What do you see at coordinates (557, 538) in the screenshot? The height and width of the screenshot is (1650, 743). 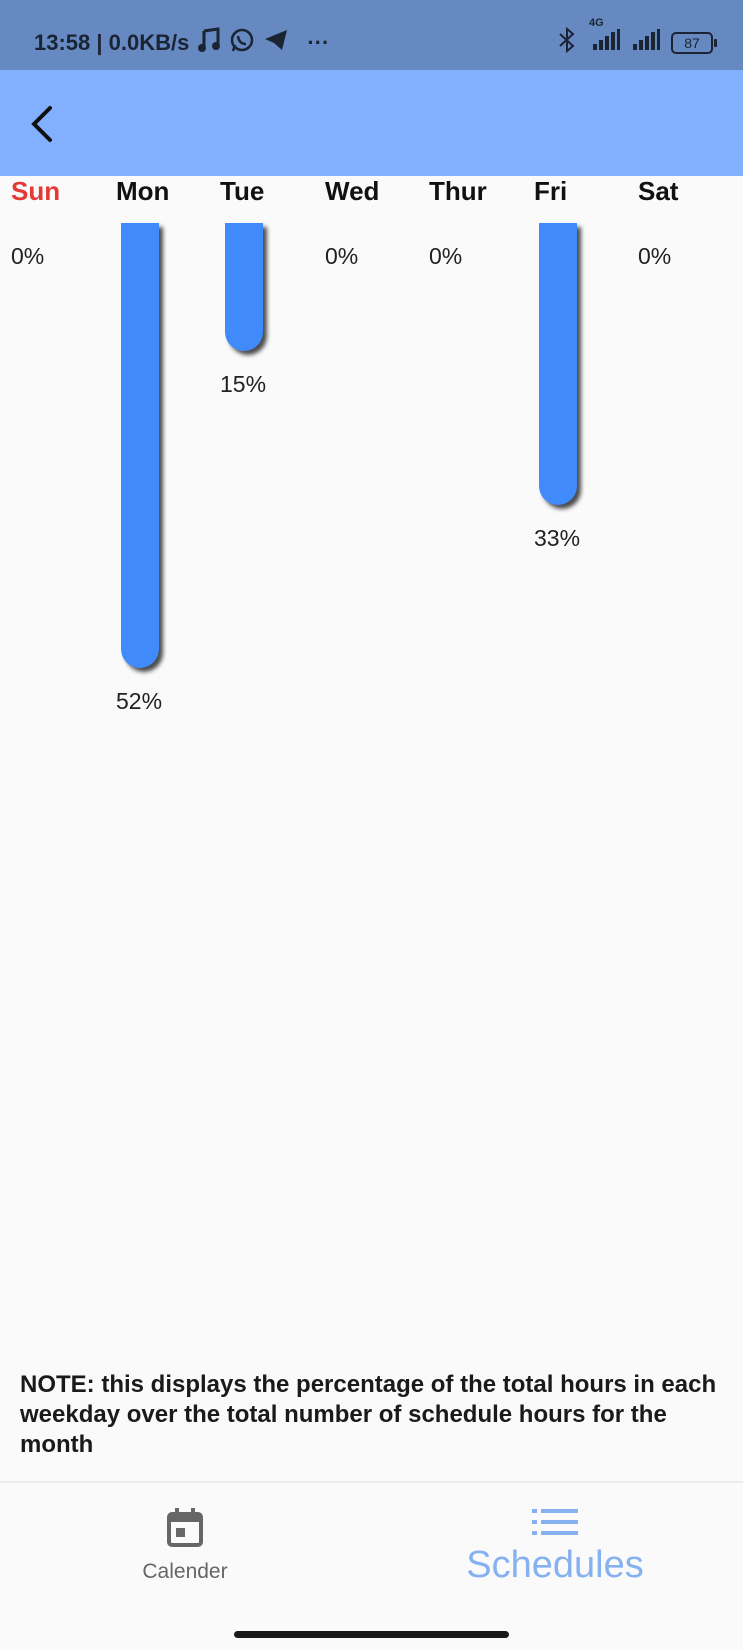 I see `percent-label-fri: 33%` at bounding box center [557, 538].